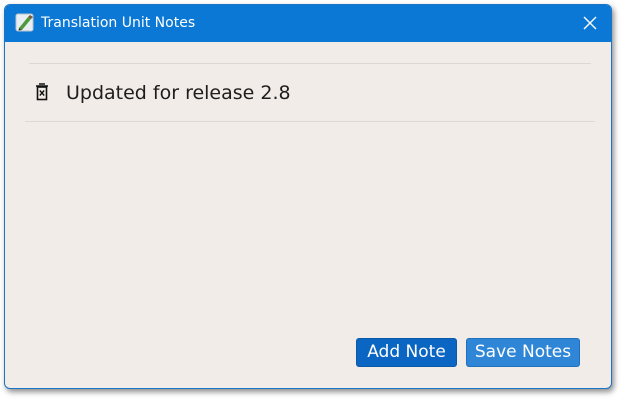  What do you see at coordinates (310, 93) in the screenshot?
I see `note-item: Updated for release 2.8` at bounding box center [310, 93].